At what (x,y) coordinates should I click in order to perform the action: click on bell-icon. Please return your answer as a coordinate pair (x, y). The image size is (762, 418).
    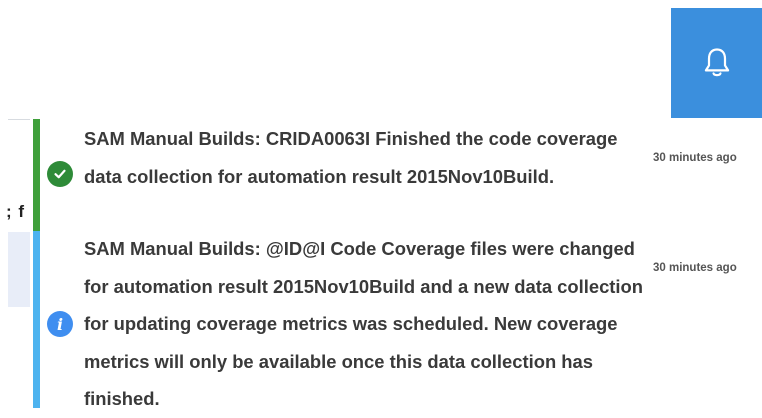
    Looking at the image, I should click on (716, 62).